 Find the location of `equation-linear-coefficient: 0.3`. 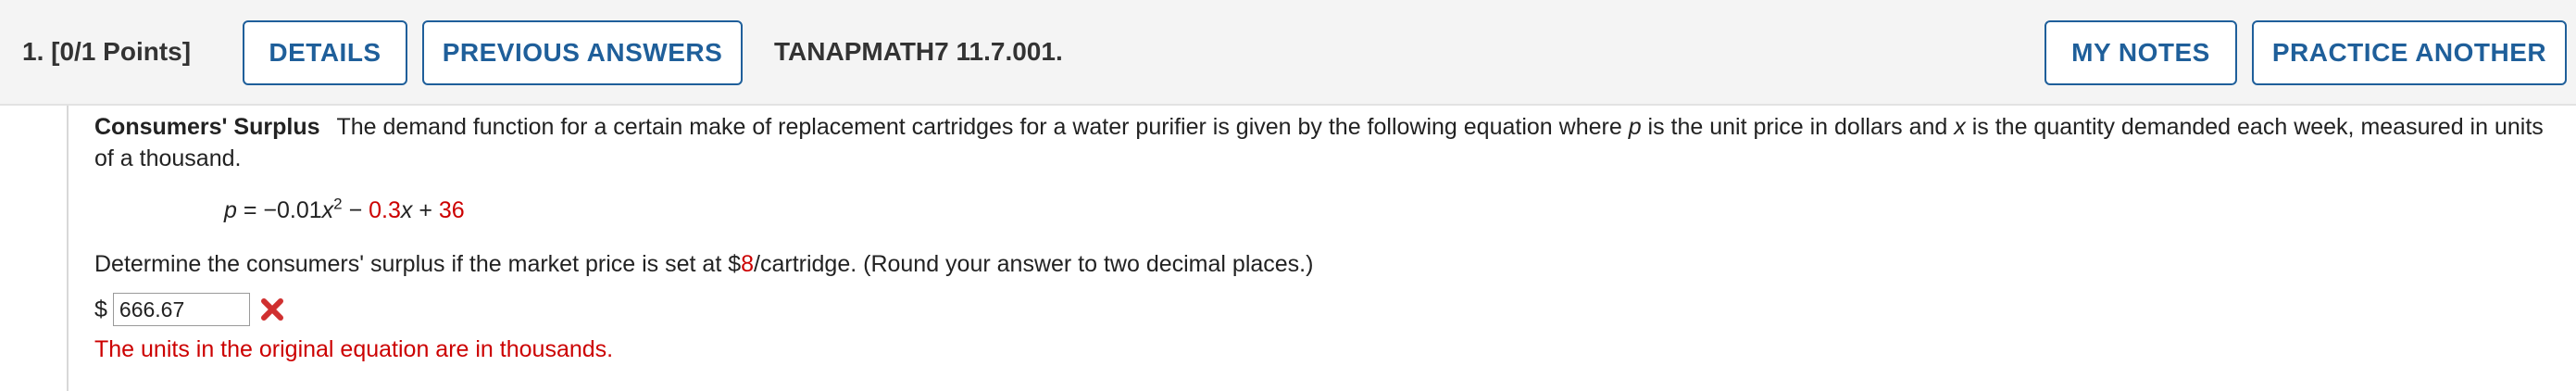

equation-linear-coefficient: 0.3 is located at coordinates (385, 210).